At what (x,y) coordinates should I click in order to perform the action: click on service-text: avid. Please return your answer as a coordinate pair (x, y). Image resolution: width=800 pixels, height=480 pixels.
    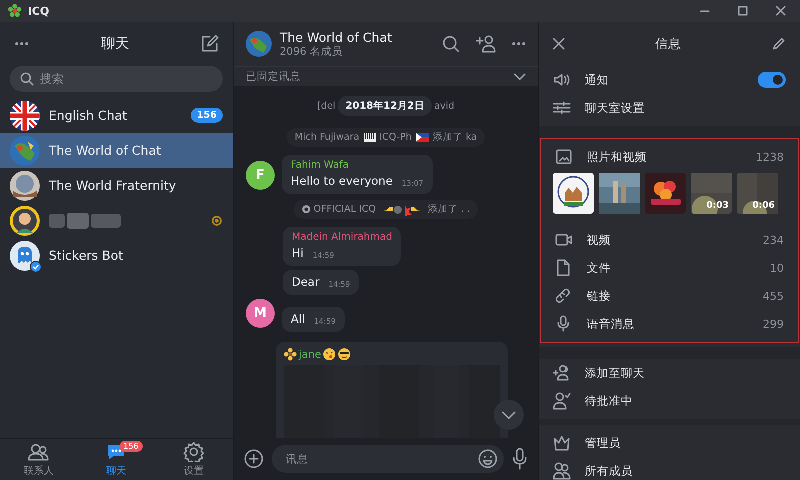
    Looking at the image, I should click on (444, 106).